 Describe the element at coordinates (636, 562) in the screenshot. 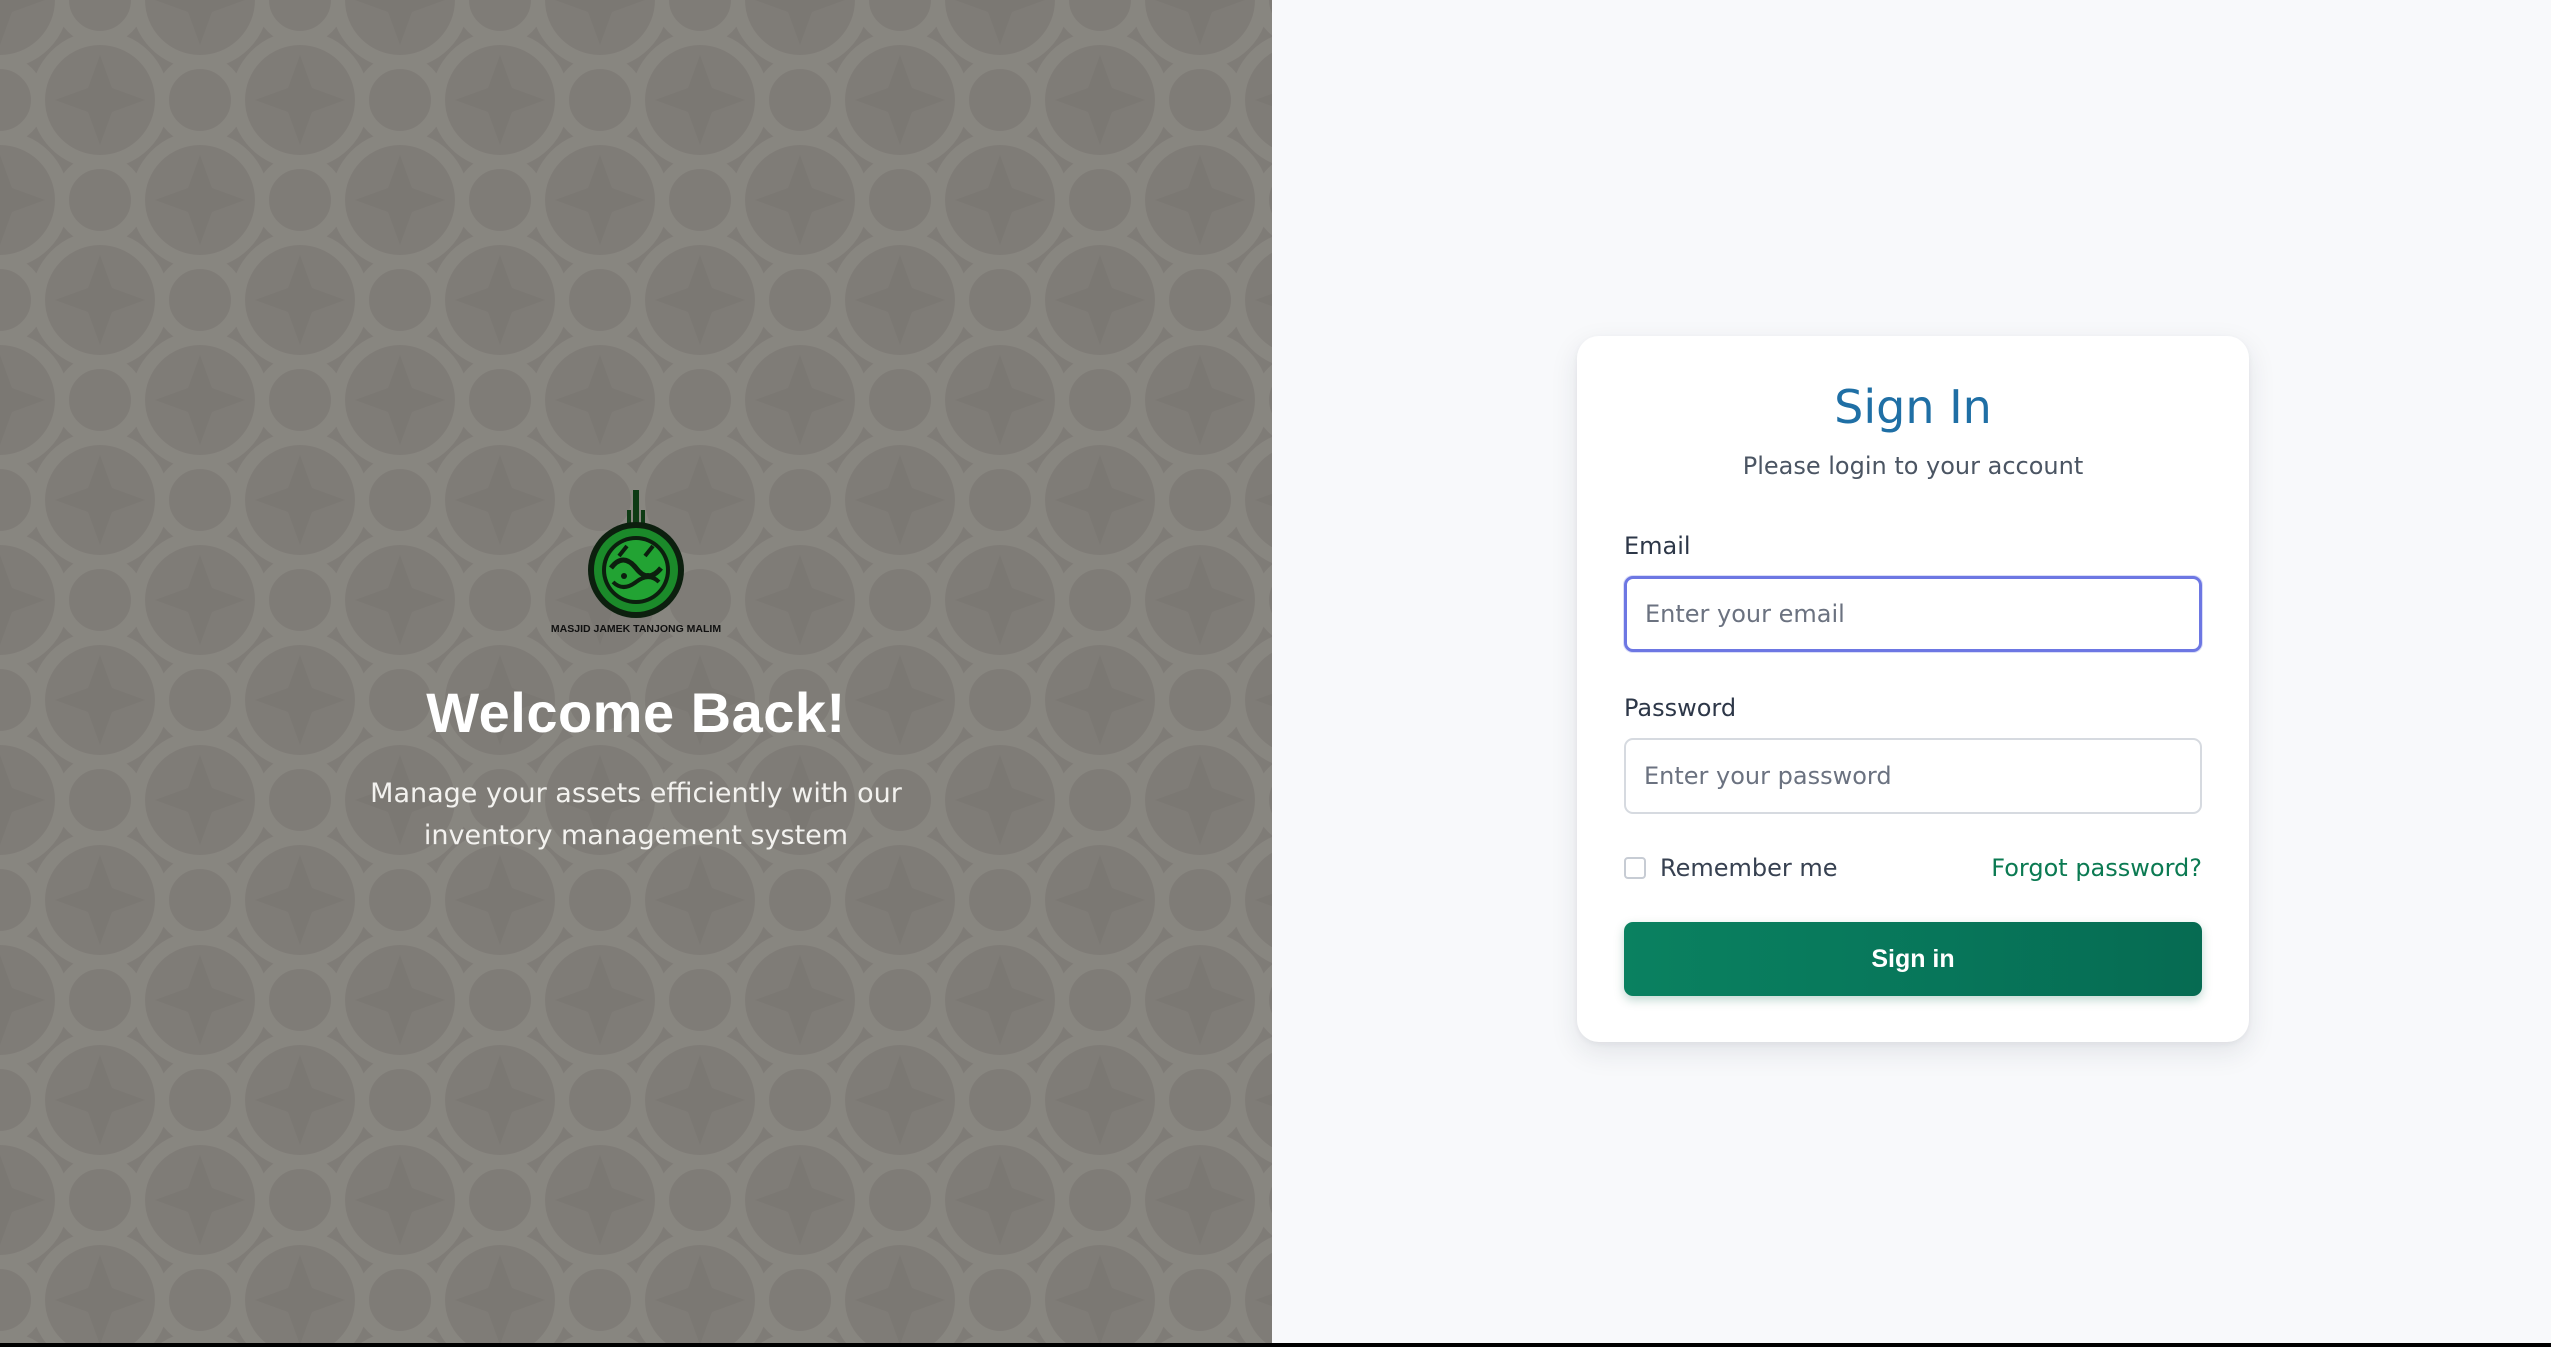

I see `mosque-calligraphy-logo-icon: MASJID JAMEK TANJONG MALIM` at that location.